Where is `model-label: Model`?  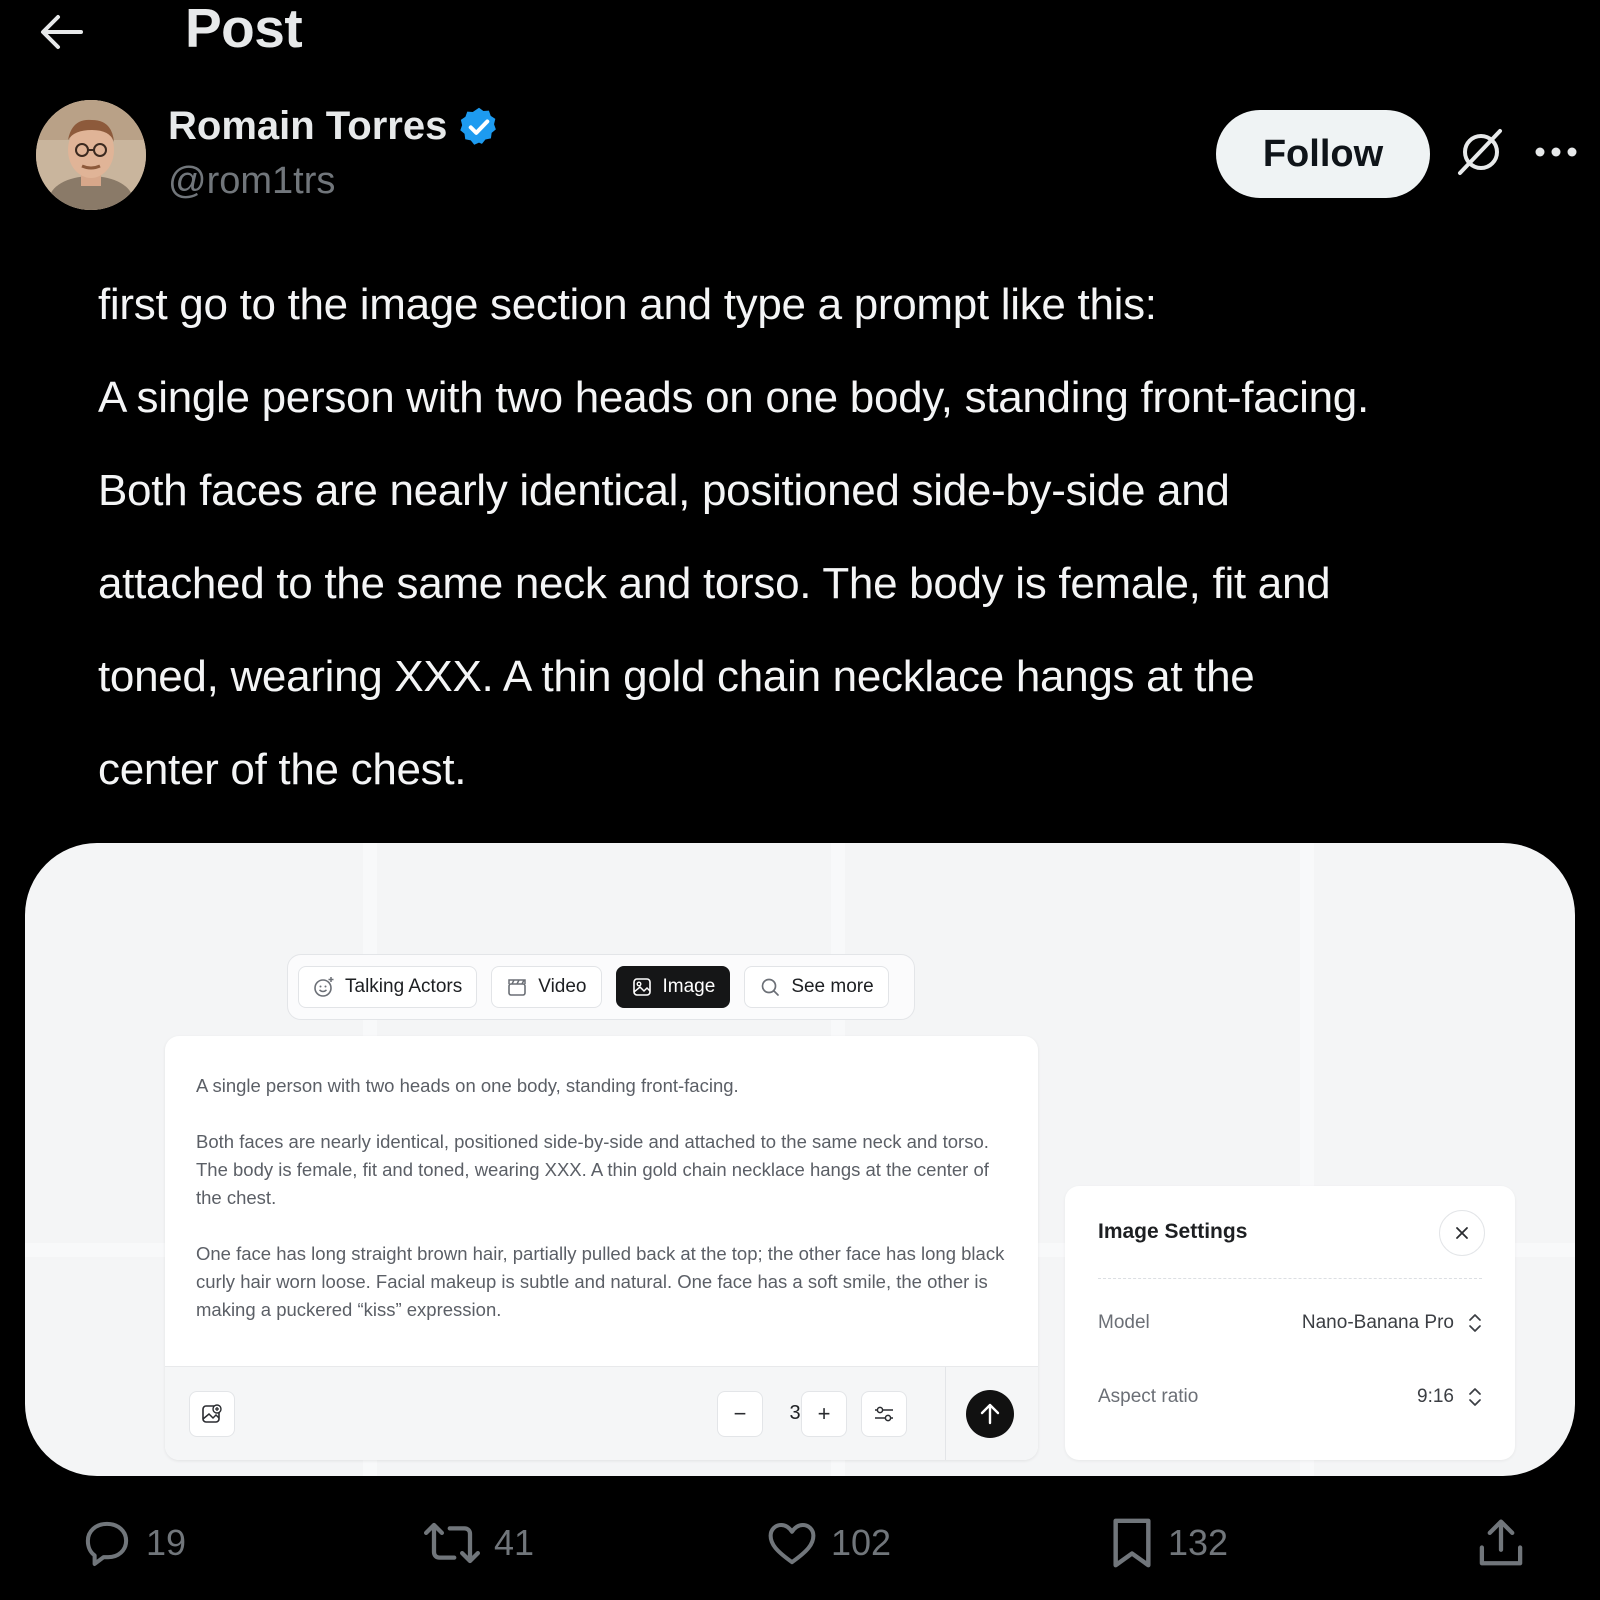
model-label: Model is located at coordinates (1124, 1322).